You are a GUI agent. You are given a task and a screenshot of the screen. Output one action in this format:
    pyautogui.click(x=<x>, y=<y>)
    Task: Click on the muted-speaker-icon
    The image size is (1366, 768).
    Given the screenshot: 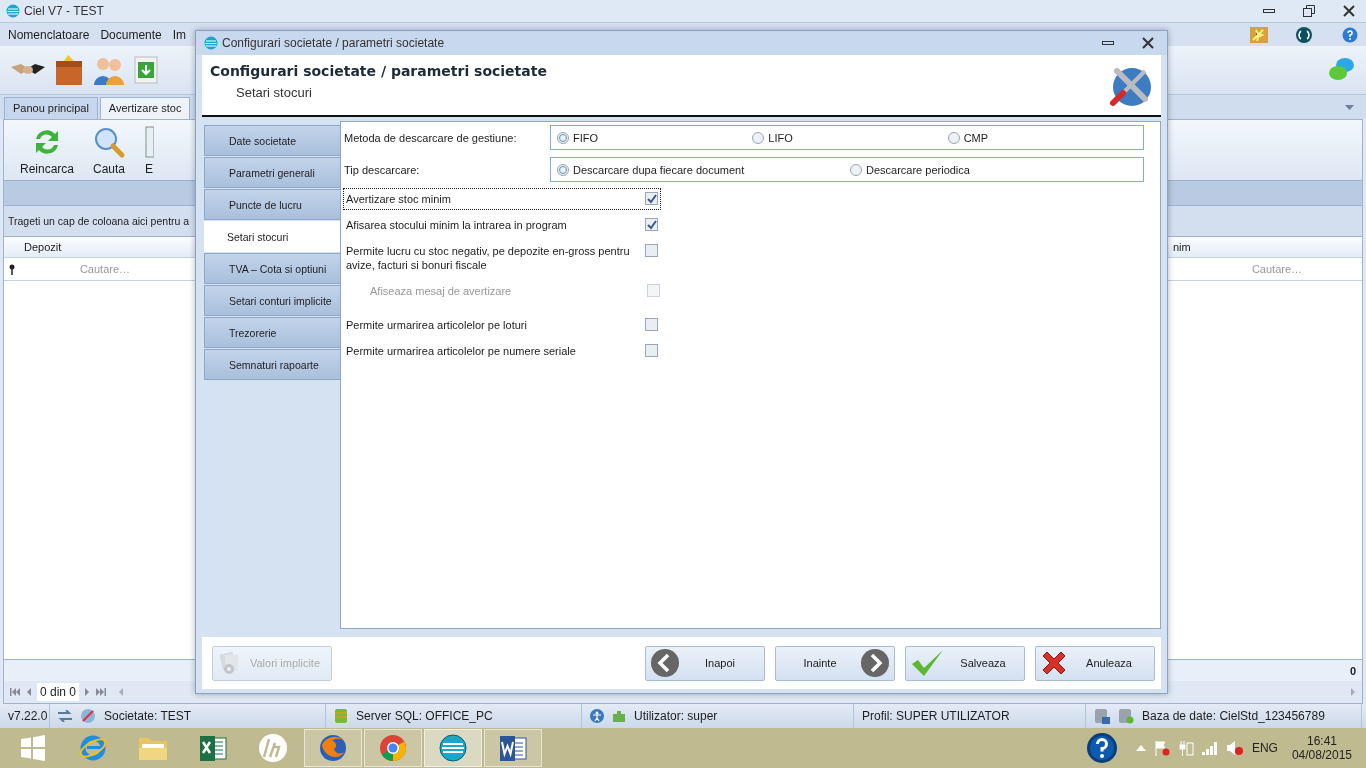 What is the action you would take?
    pyautogui.click(x=1234, y=748)
    